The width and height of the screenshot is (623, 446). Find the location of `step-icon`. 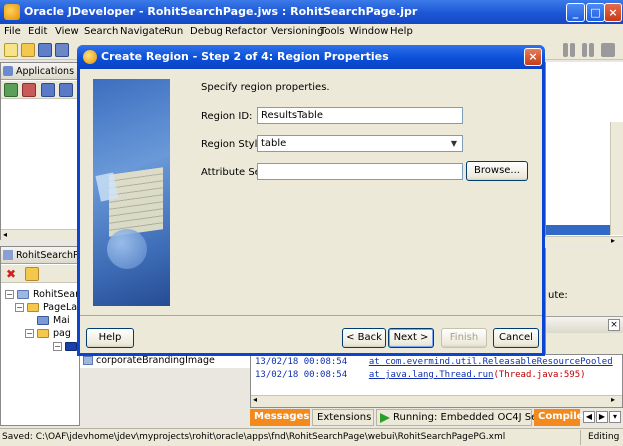

step-icon is located at coordinates (584, 50).